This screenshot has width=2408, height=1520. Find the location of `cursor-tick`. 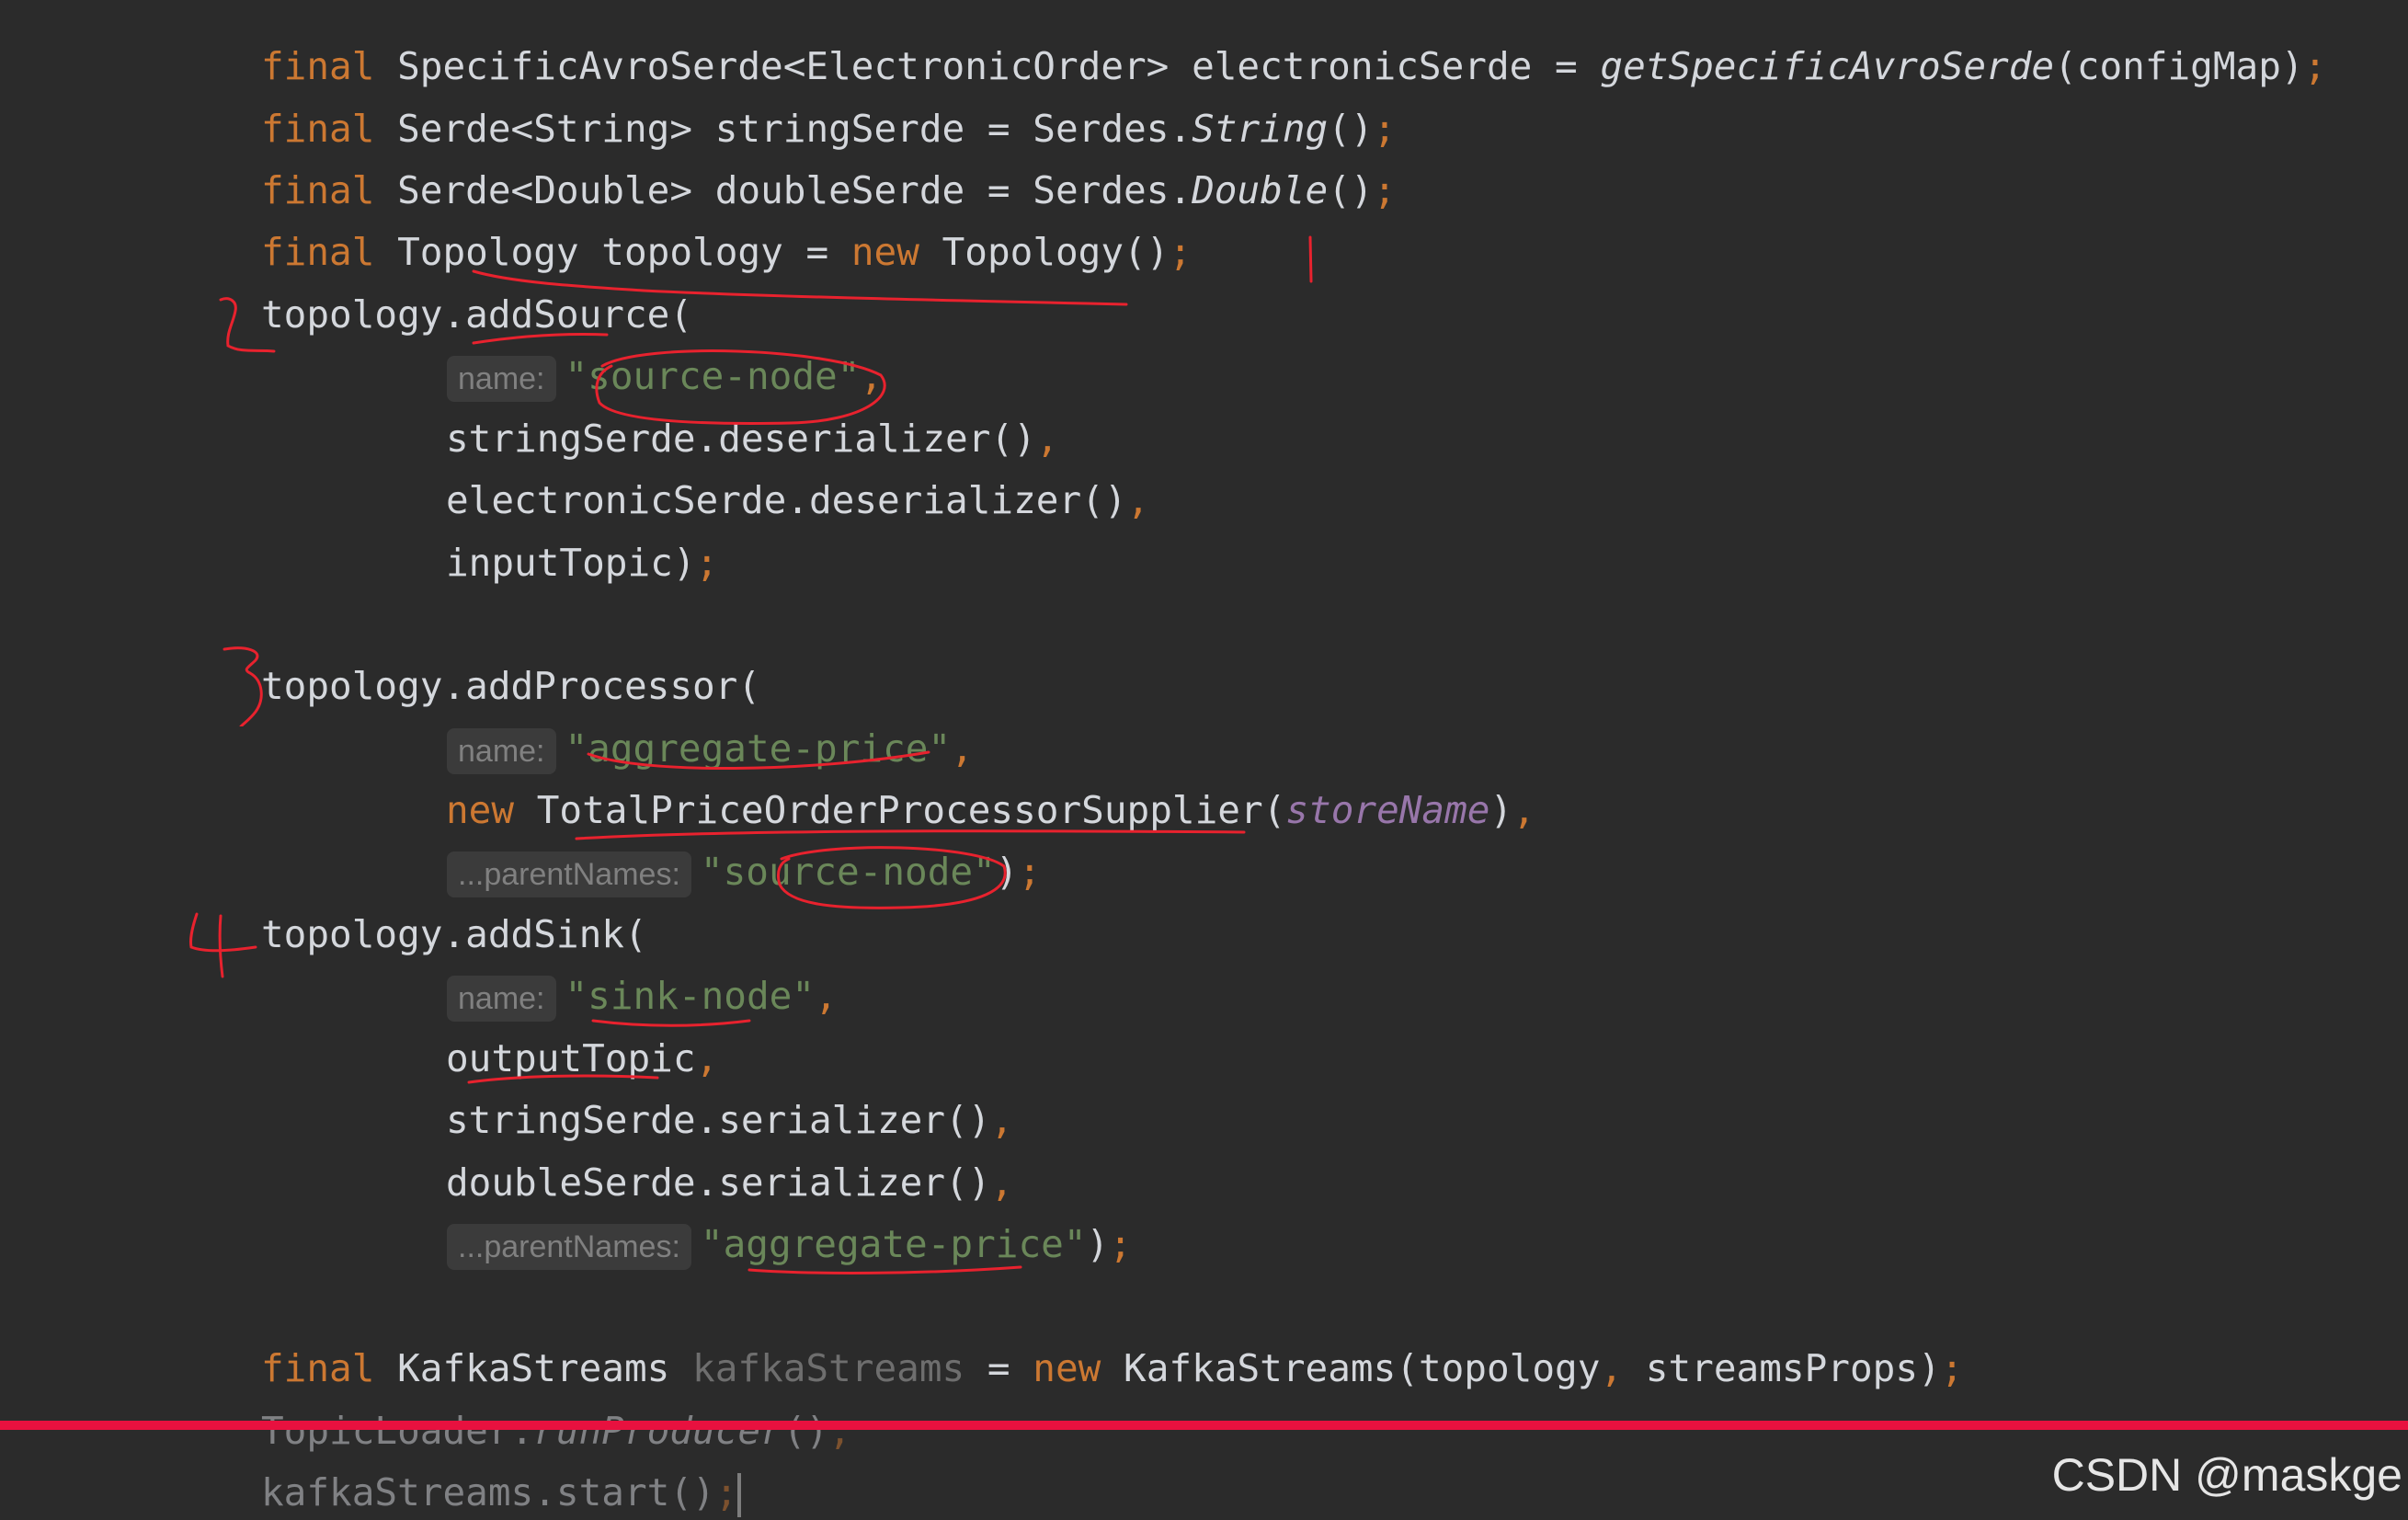

cursor-tick is located at coordinates (1310, 259).